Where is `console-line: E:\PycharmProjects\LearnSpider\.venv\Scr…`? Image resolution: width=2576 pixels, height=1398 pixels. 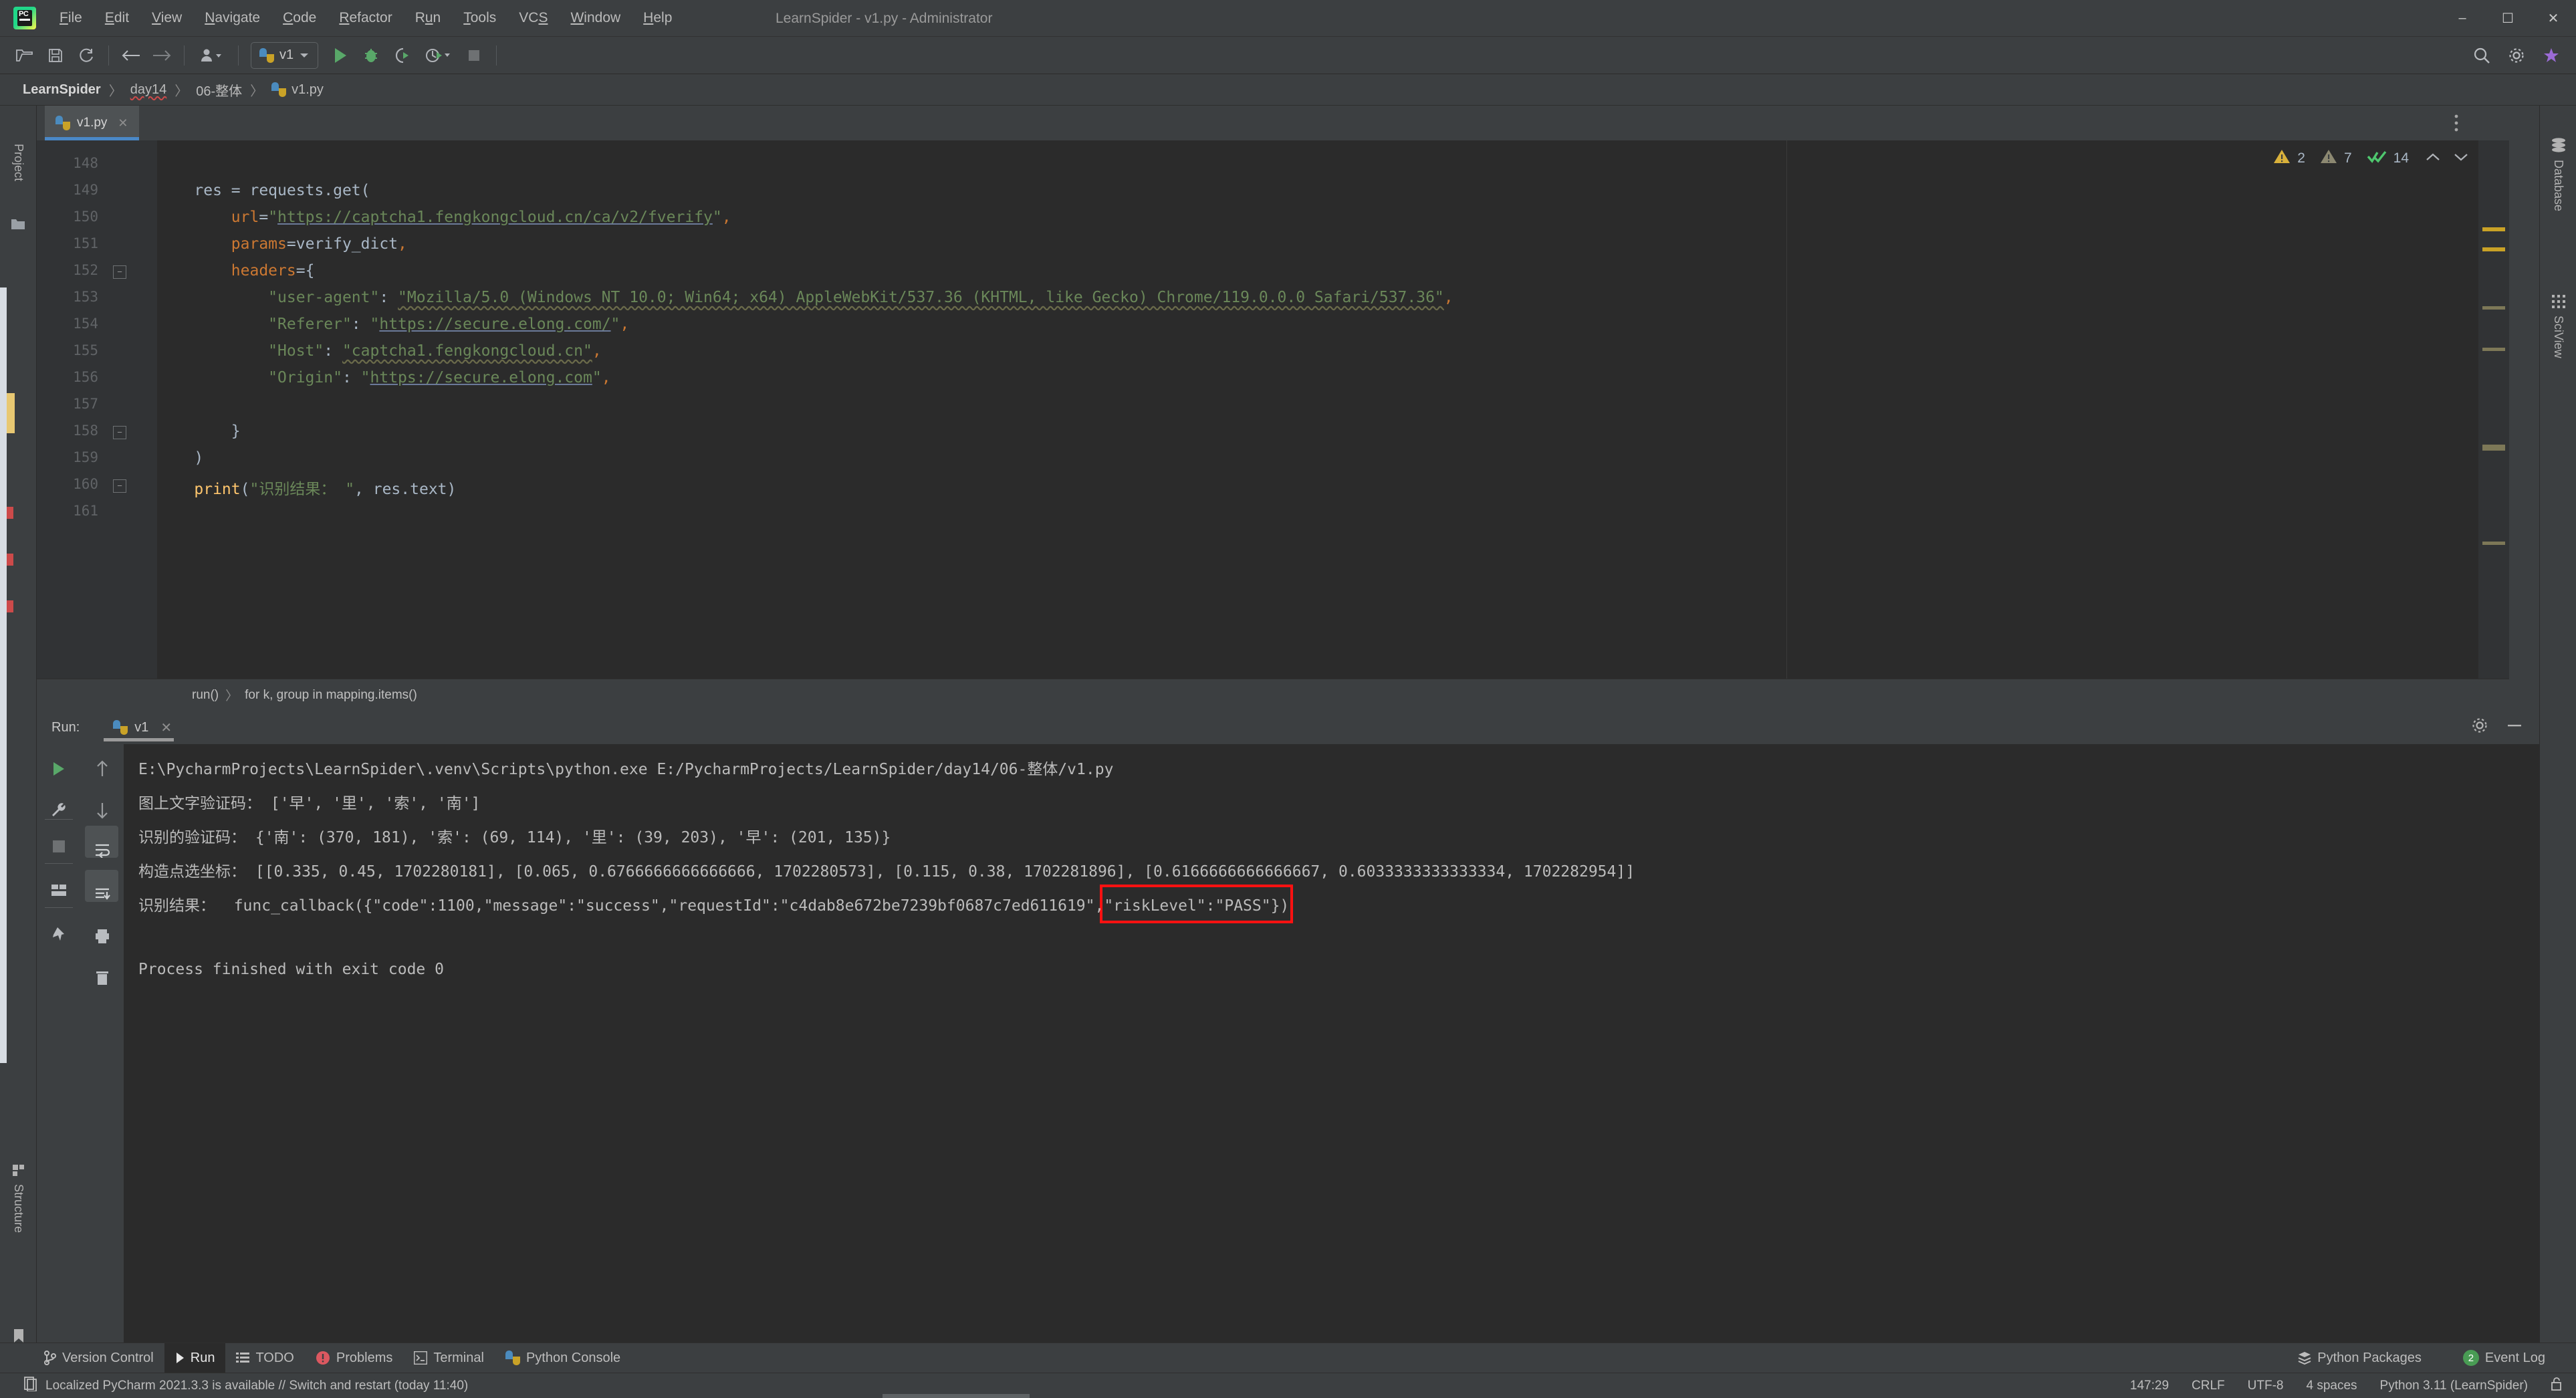
console-line: E:\PycharmProjects\LearnSpider\.venv\Scr… is located at coordinates (625, 767).